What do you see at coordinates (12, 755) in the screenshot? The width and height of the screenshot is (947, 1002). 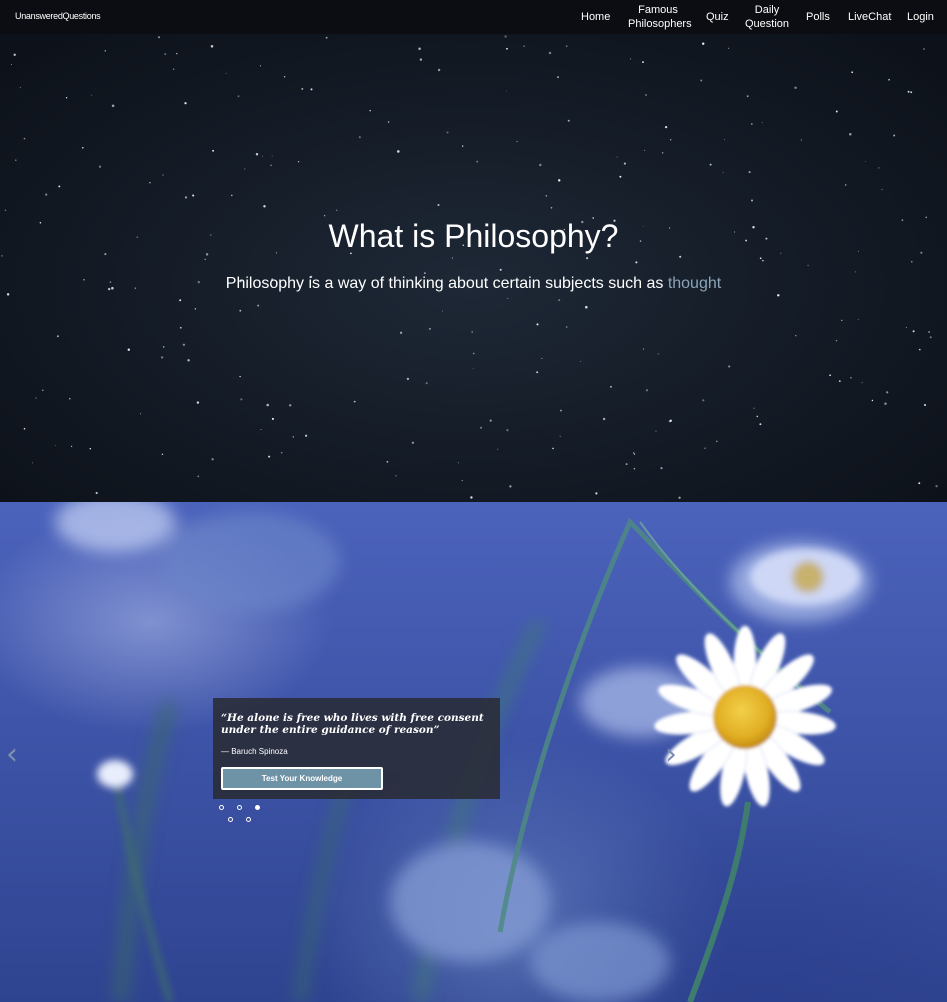 I see `carousel-prev-icon: ‹` at bounding box center [12, 755].